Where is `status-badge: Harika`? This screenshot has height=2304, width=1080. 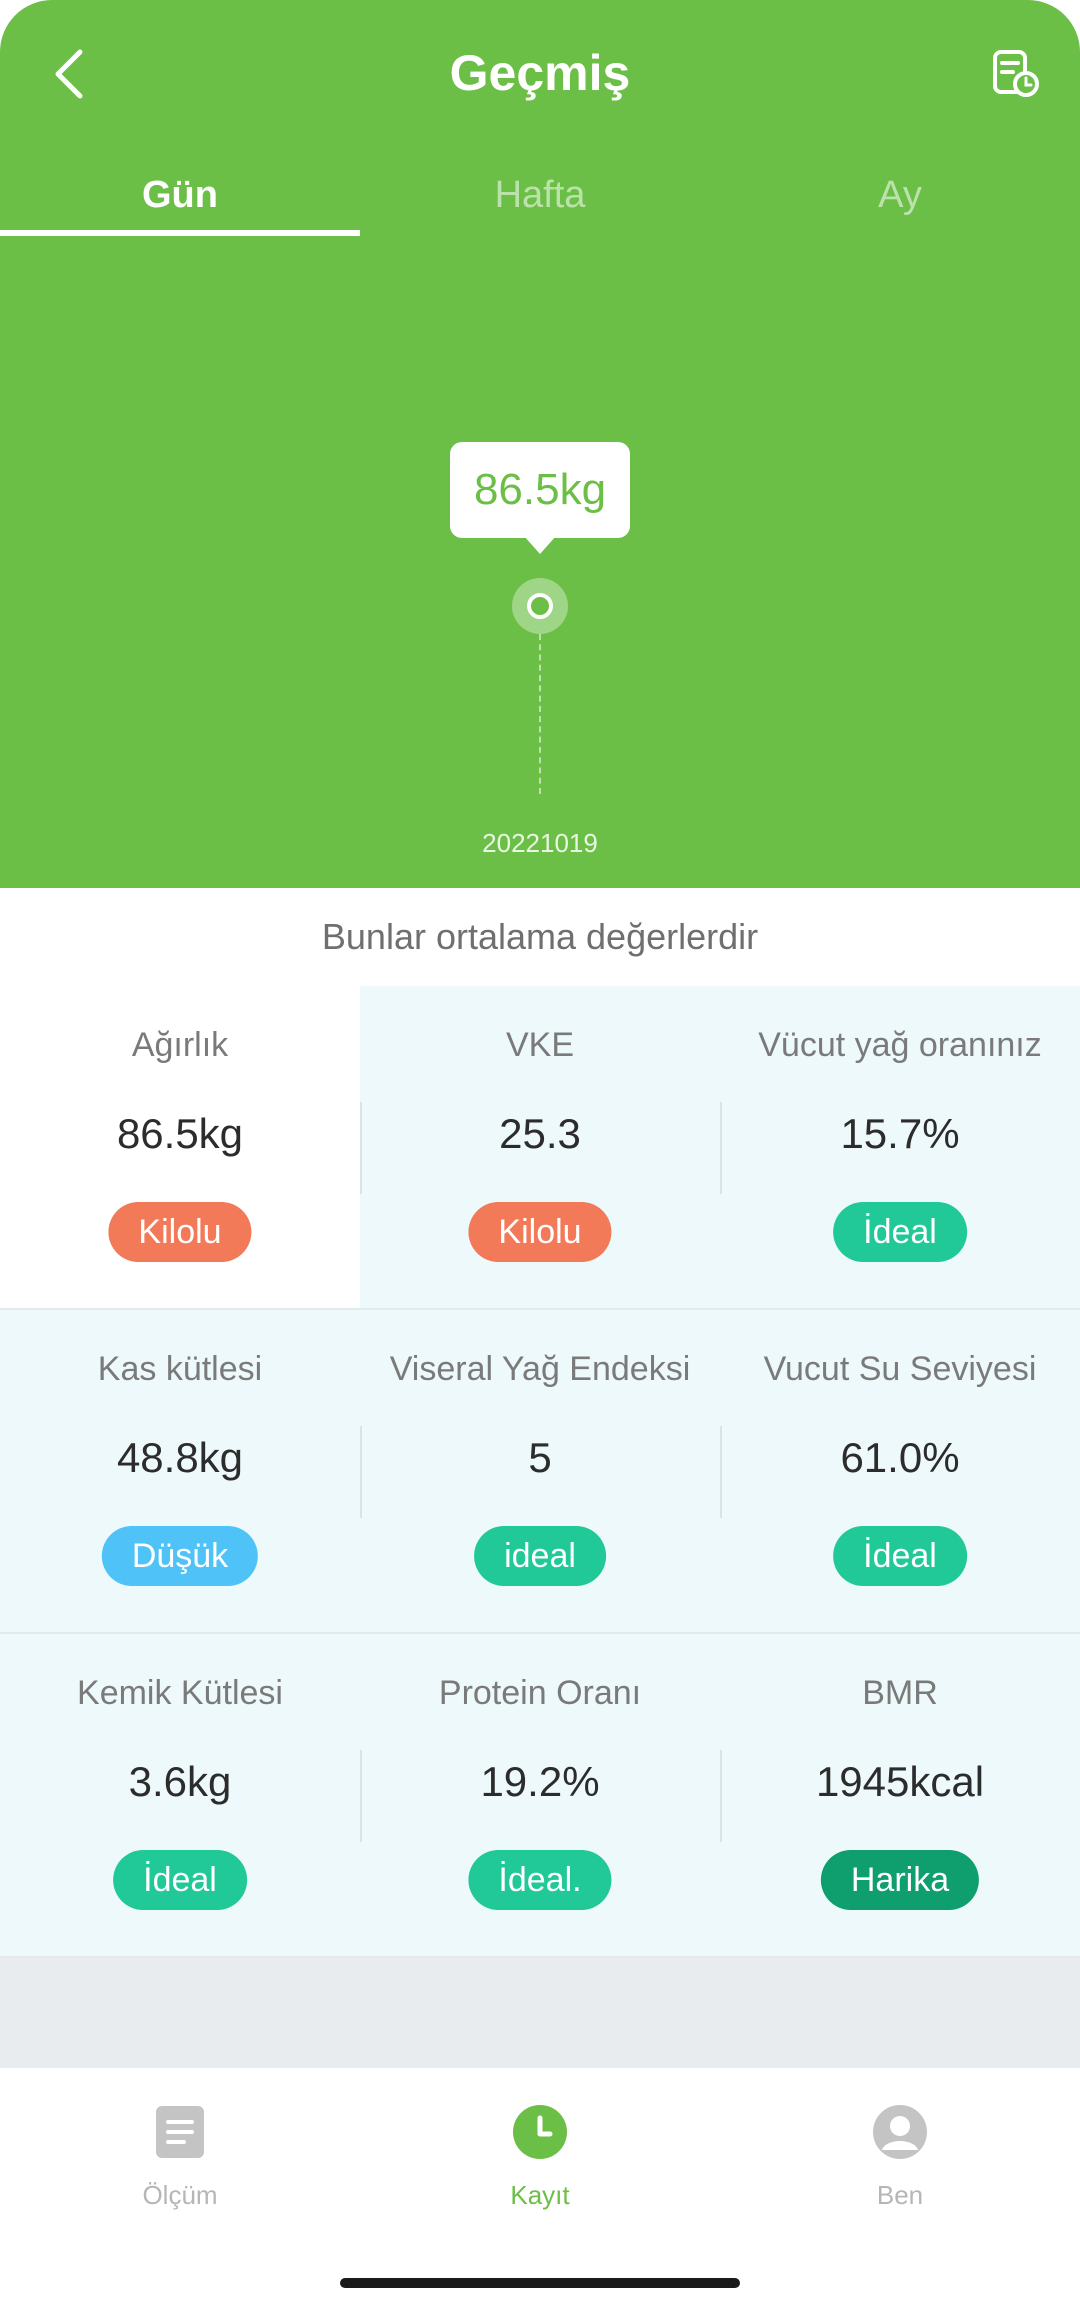 status-badge: Harika is located at coordinates (900, 1880).